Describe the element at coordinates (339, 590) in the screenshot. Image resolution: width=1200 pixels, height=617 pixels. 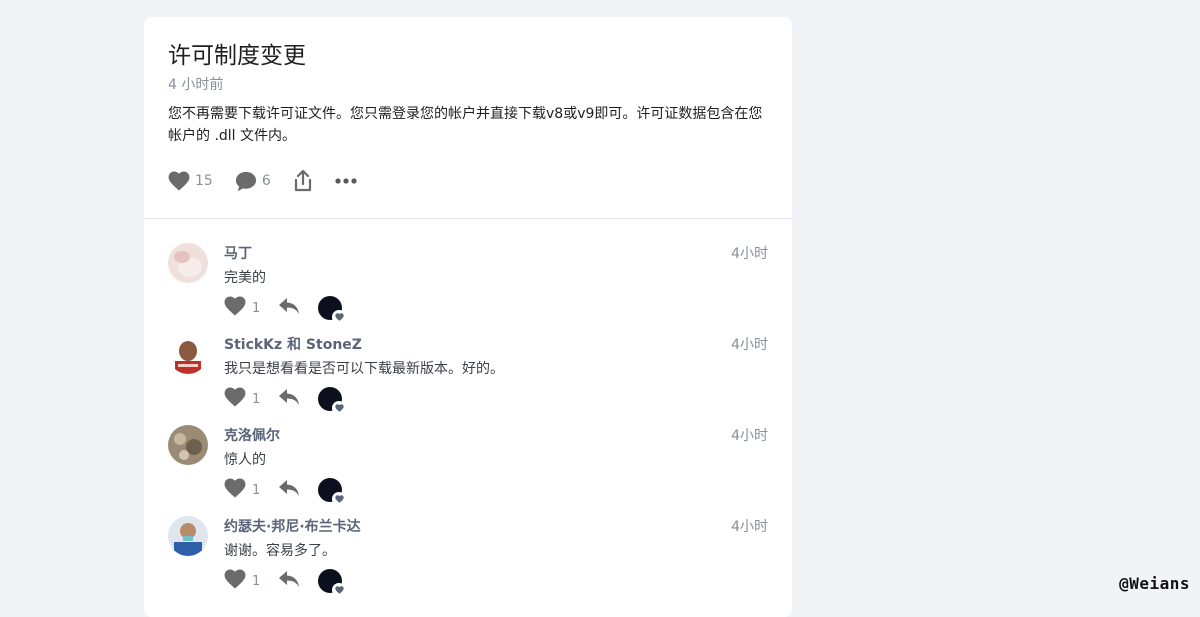
I see `mini-heart-icon` at that location.